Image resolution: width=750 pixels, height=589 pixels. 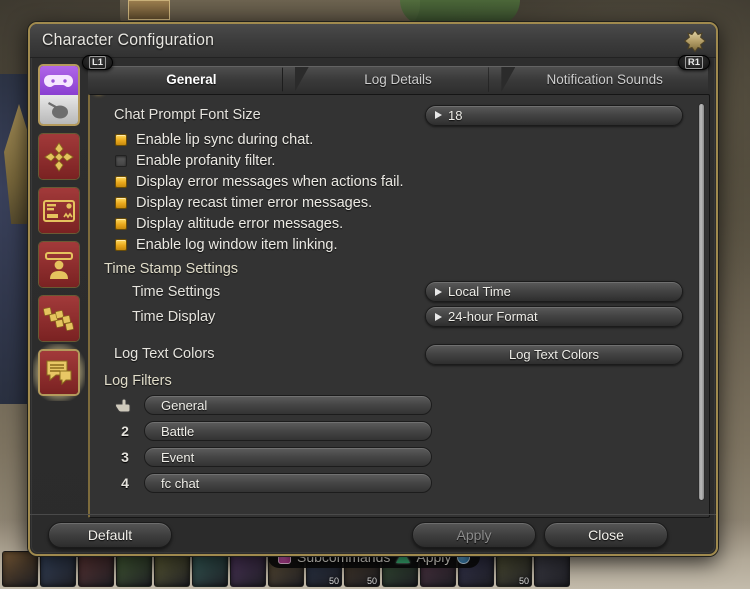 I want to click on checkbox-row: Enable profanity filter., so click(x=392, y=160).